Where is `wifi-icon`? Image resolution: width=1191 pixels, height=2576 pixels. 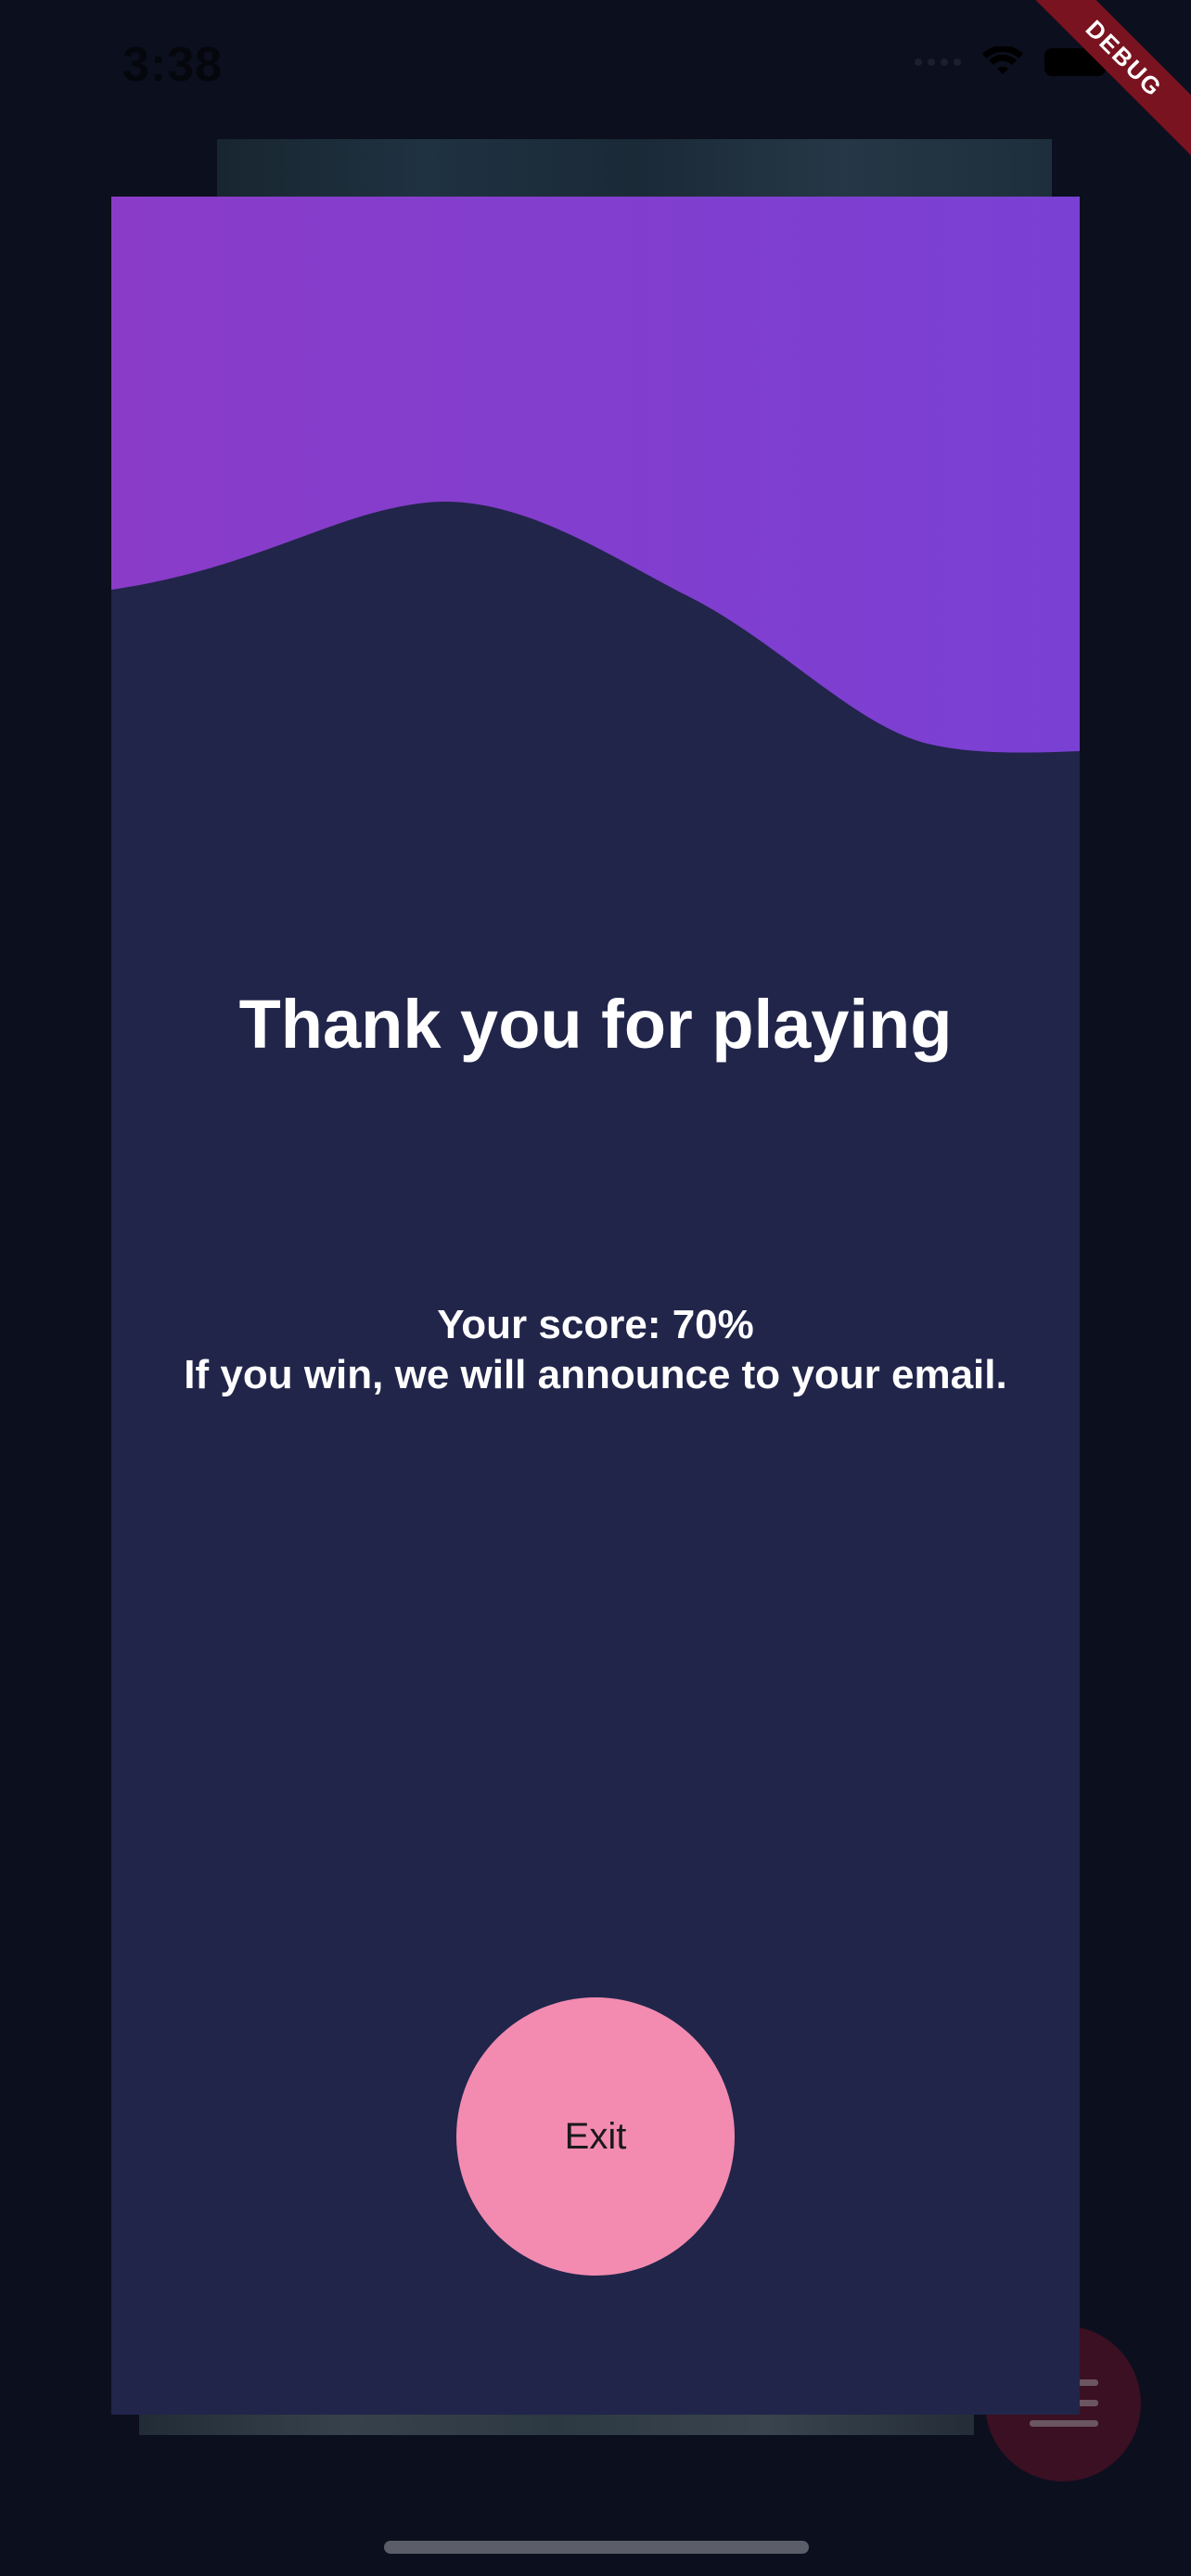
wifi-icon is located at coordinates (1003, 60).